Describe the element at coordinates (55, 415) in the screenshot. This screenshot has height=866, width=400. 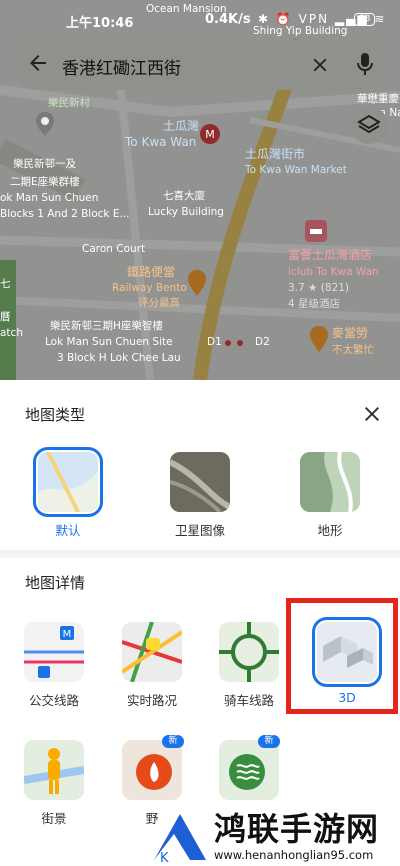
I see `map-type-title: 地图类型` at that location.